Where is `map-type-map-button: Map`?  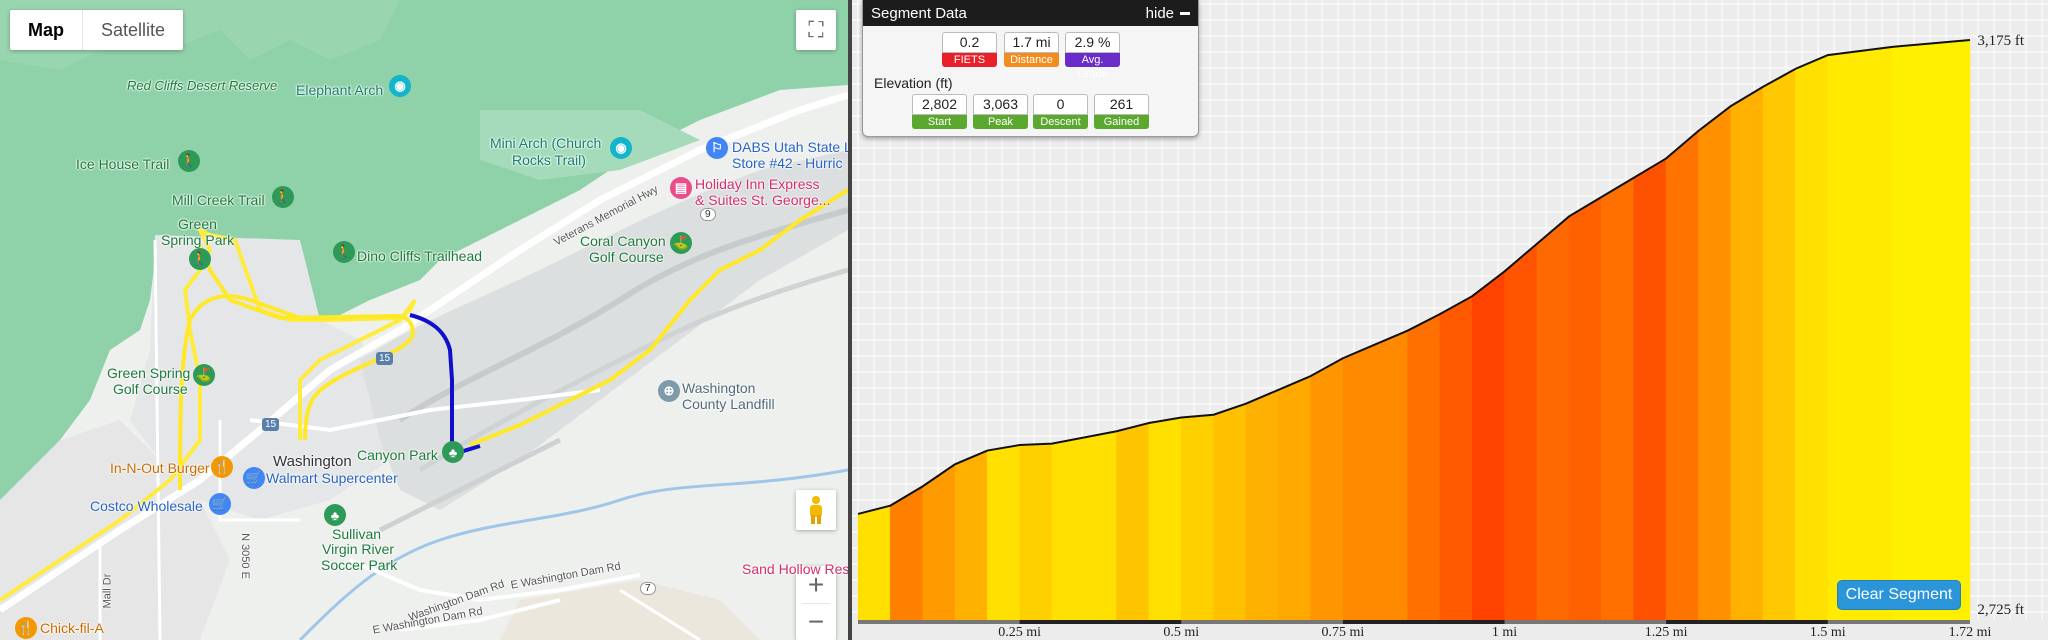
map-type-map-button: Map is located at coordinates (46, 30).